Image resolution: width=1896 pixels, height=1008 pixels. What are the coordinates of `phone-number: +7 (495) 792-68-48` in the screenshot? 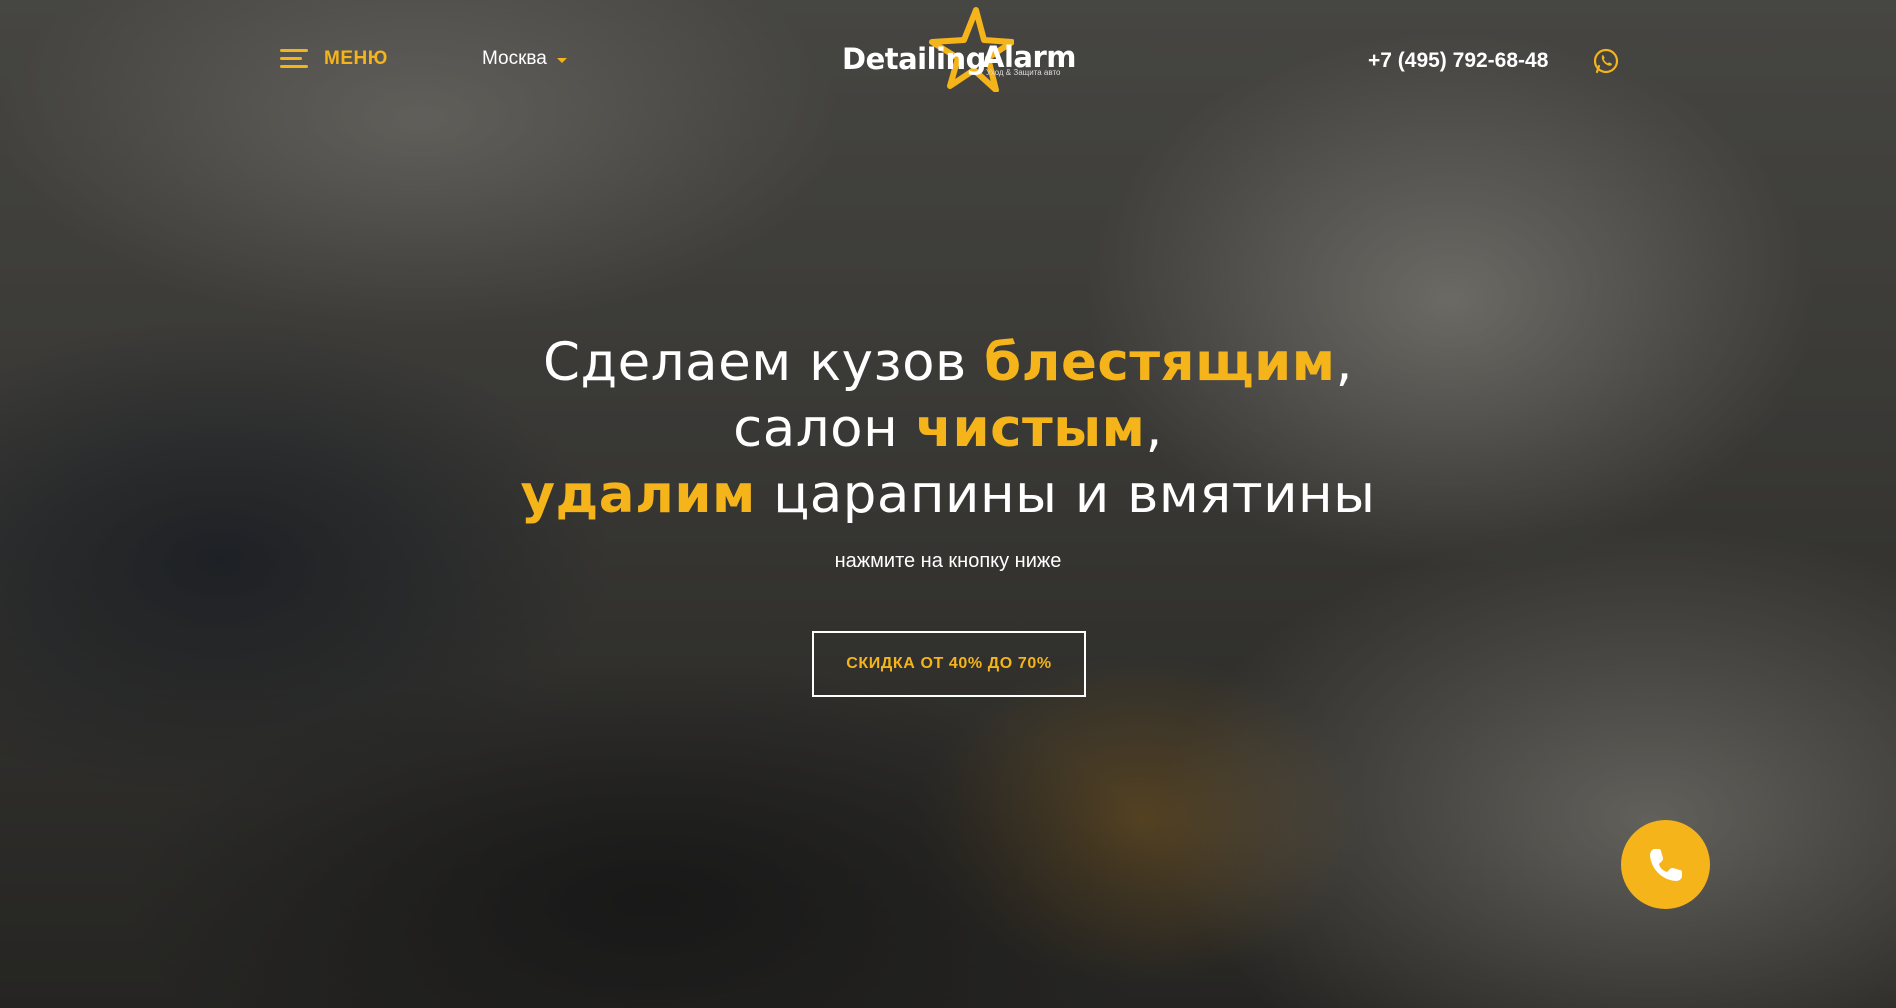 It's located at (1458, 61).